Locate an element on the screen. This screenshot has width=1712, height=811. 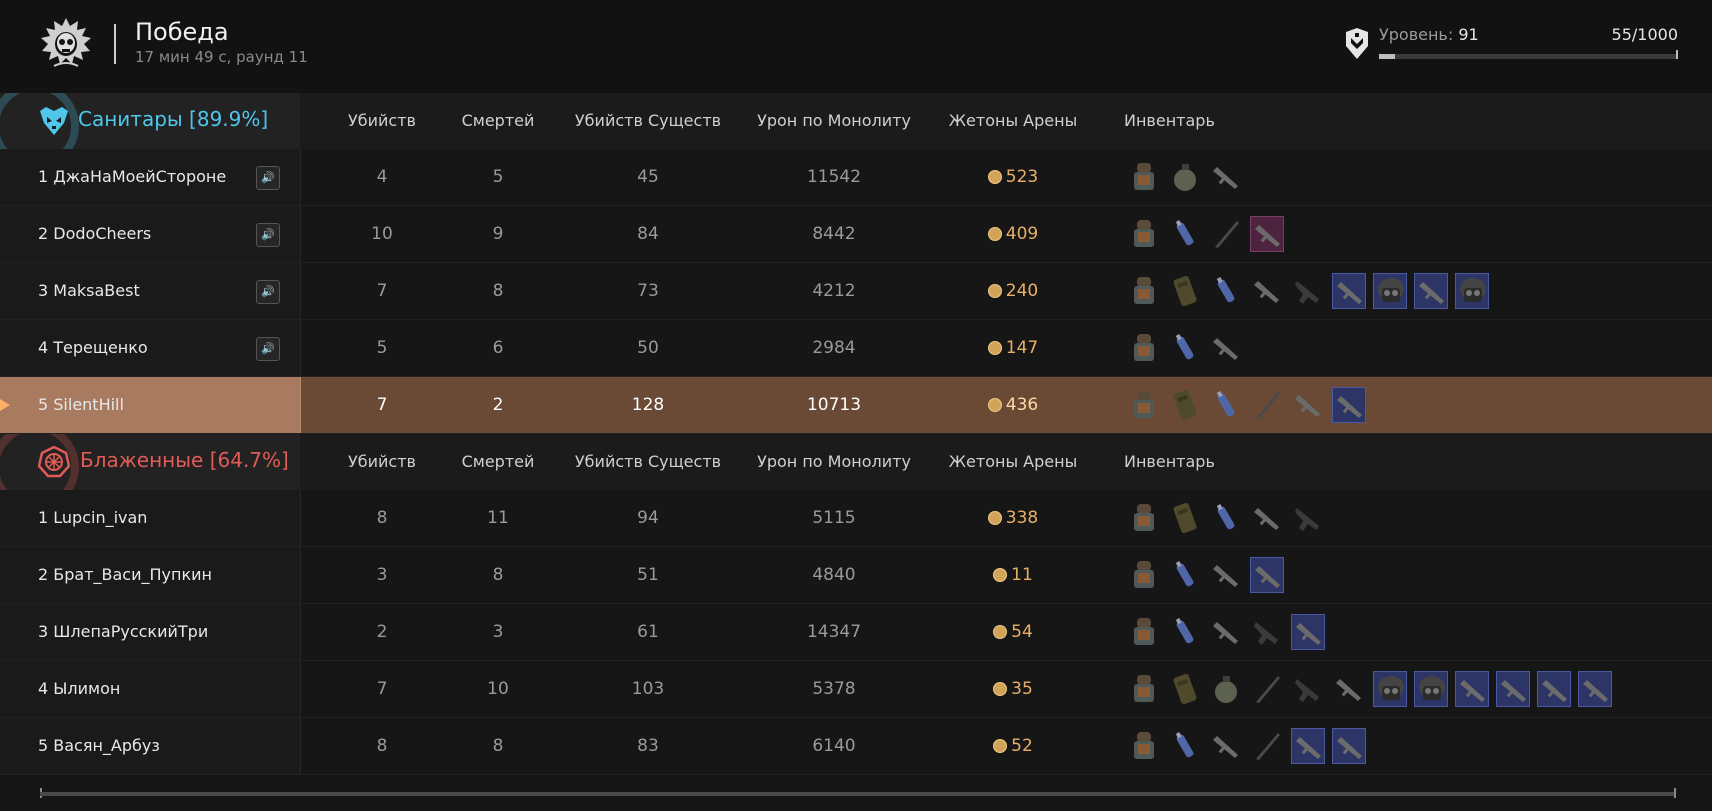
xp-progress-bar is located at coordinates (1528, 56).